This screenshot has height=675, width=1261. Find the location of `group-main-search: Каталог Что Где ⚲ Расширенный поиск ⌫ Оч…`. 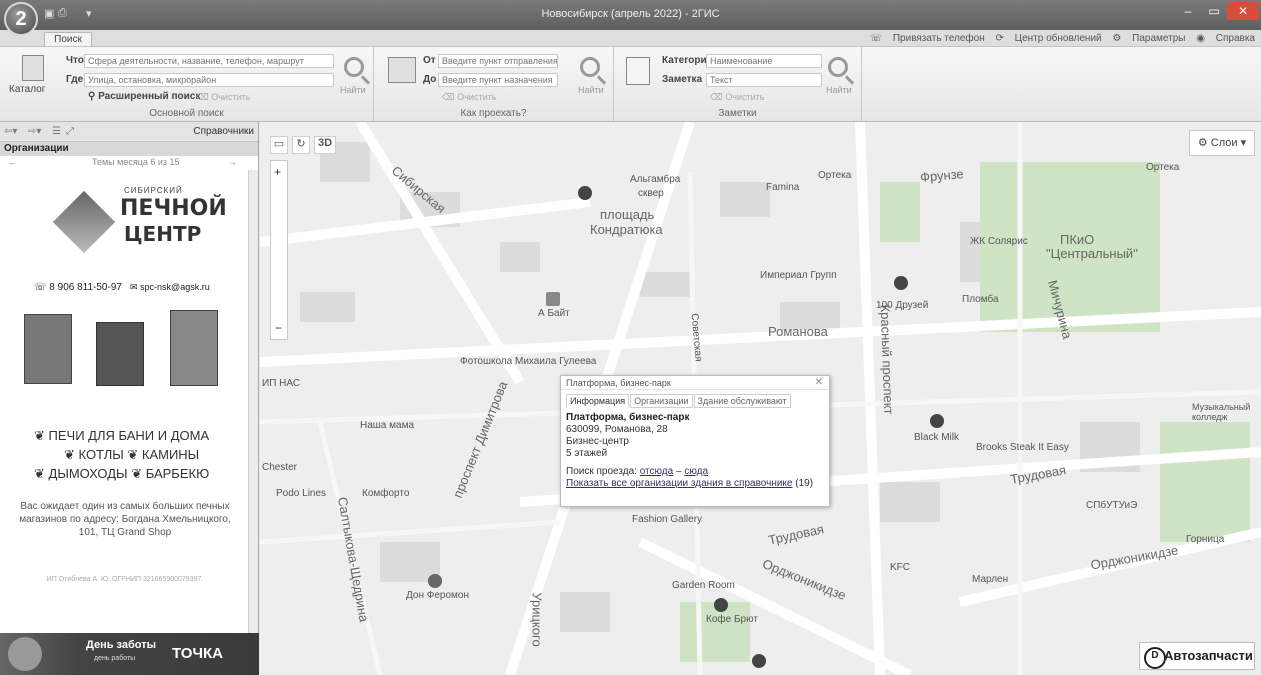

group-main-search: Каталог Что Где ⚲ Расширенный поиск ⌫ Оч… is located at coordinates (187, 84).